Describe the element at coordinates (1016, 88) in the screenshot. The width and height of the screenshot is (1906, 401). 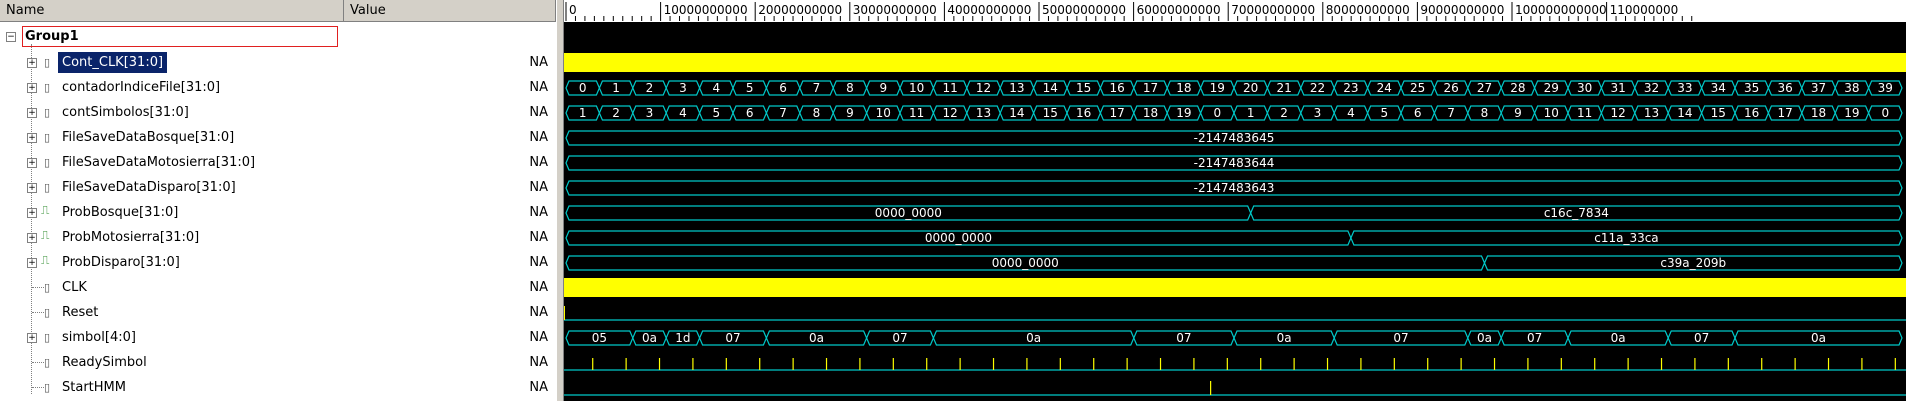
I see `bus-value-label: 13` at that location.